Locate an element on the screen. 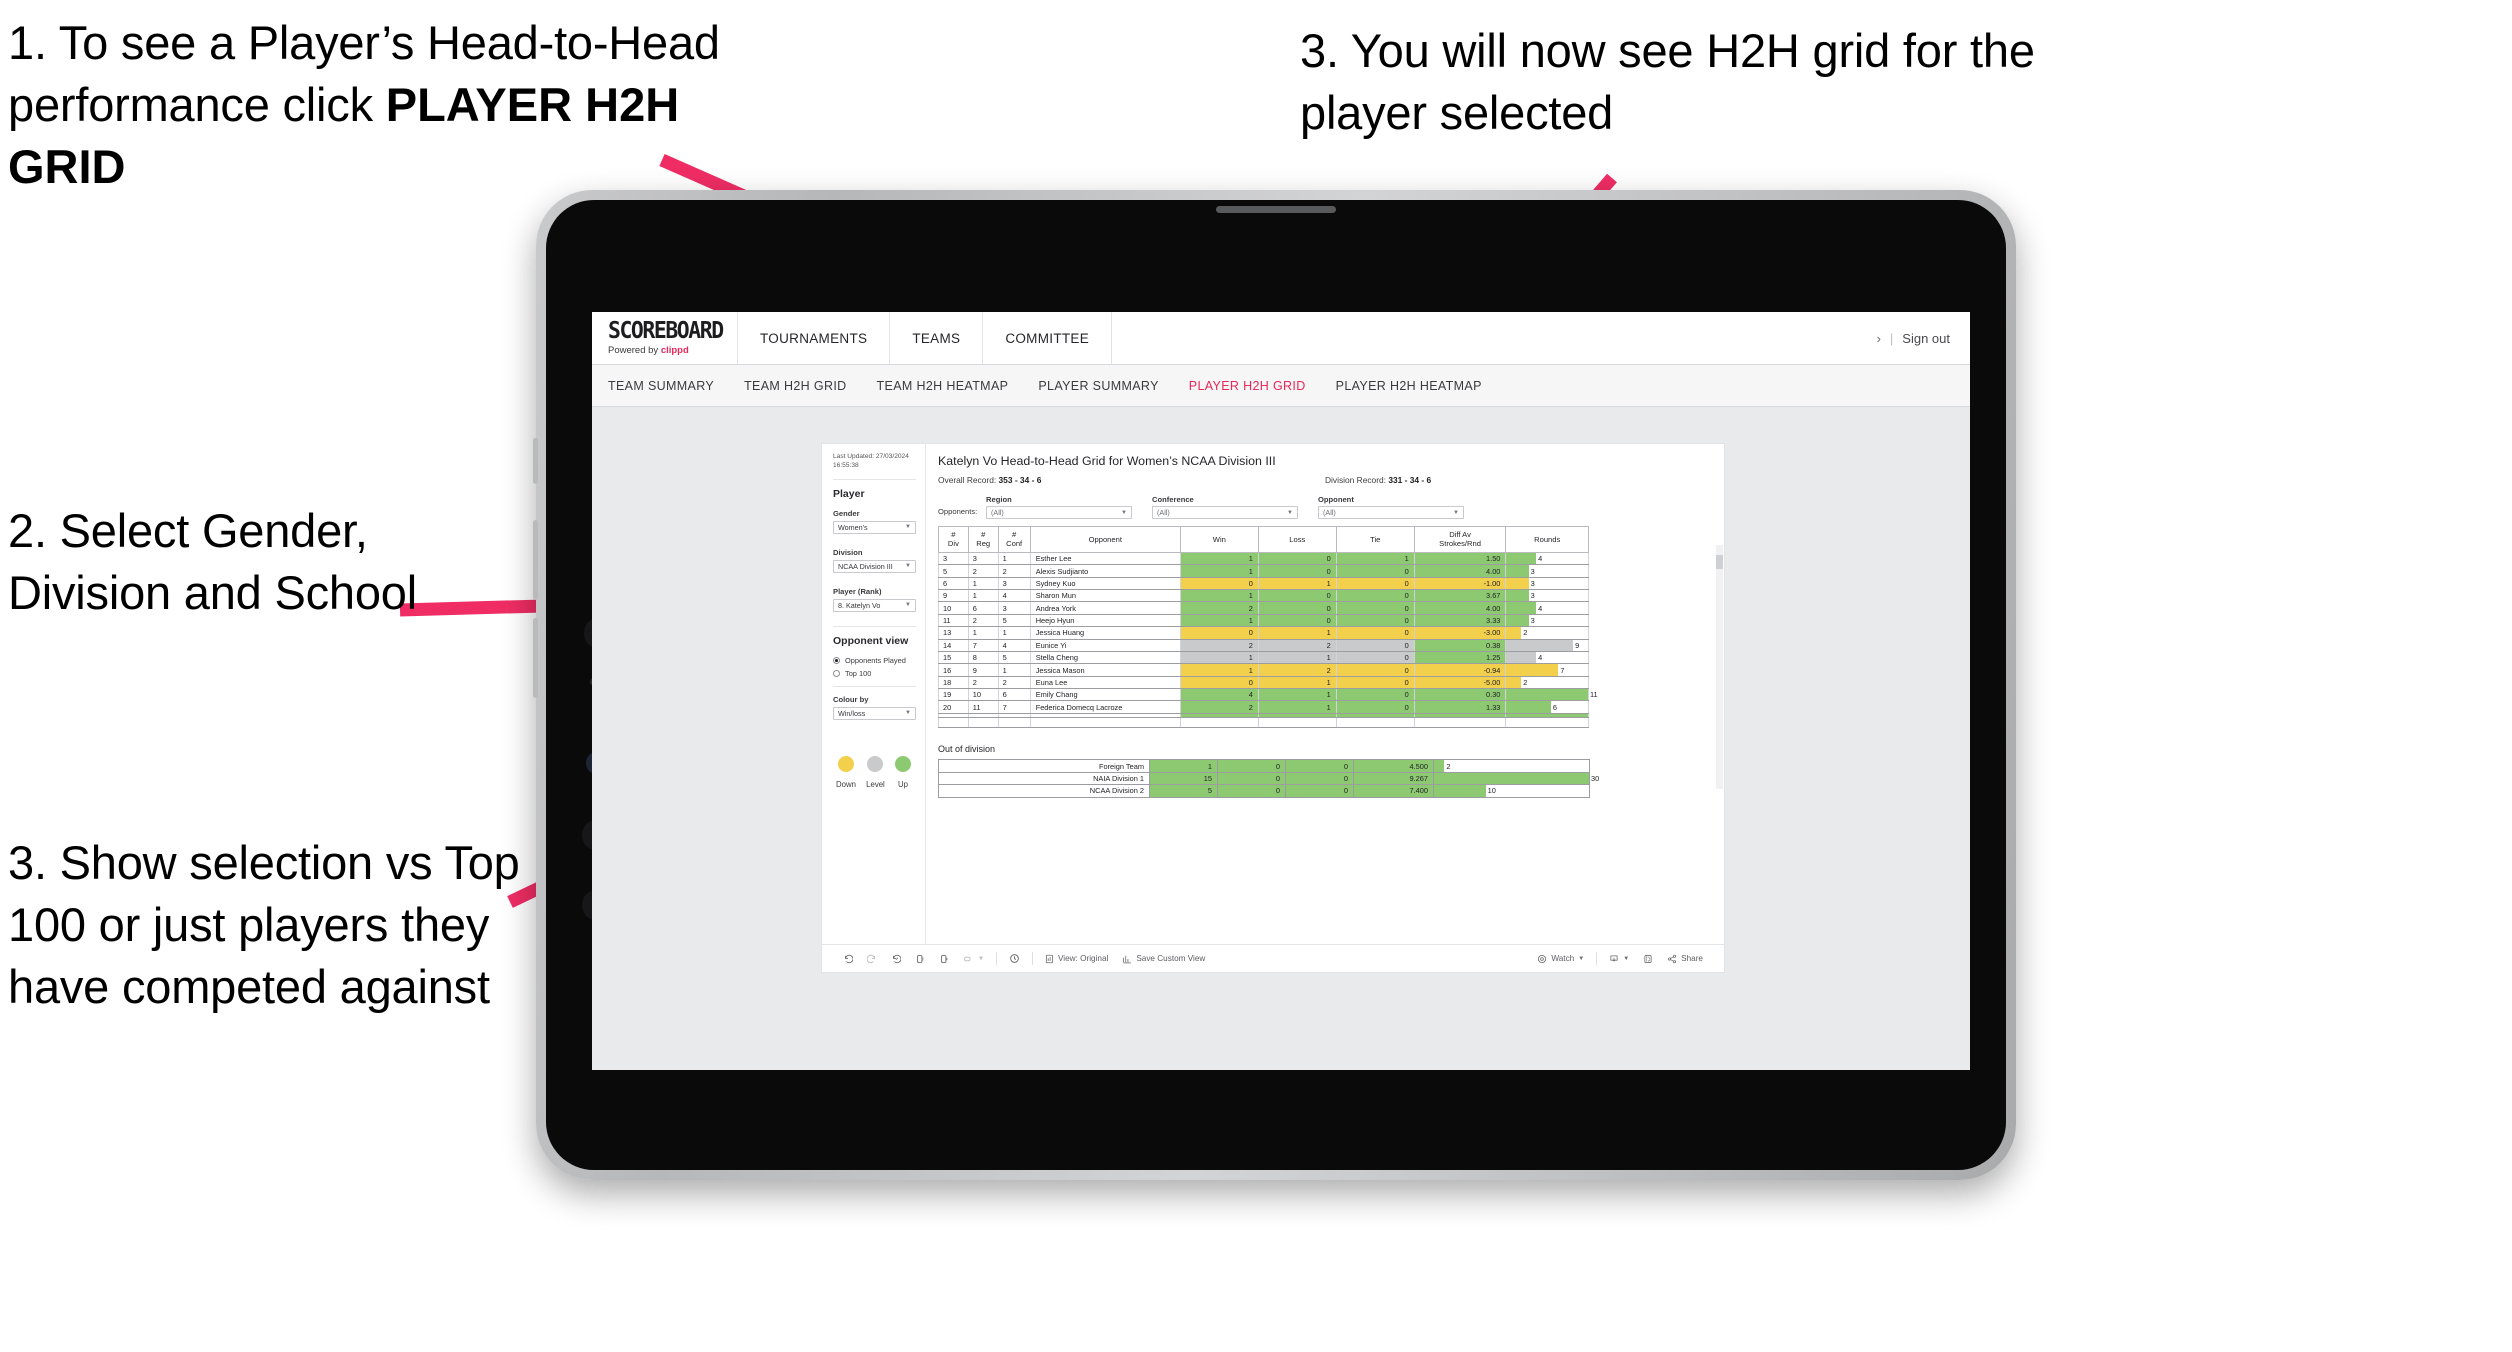 This screenshot has height=1352, width=2512. table-row: 3 3 1 Esther Lee 1 0 1 1.50 4 is located at coordinates (1263, 558).